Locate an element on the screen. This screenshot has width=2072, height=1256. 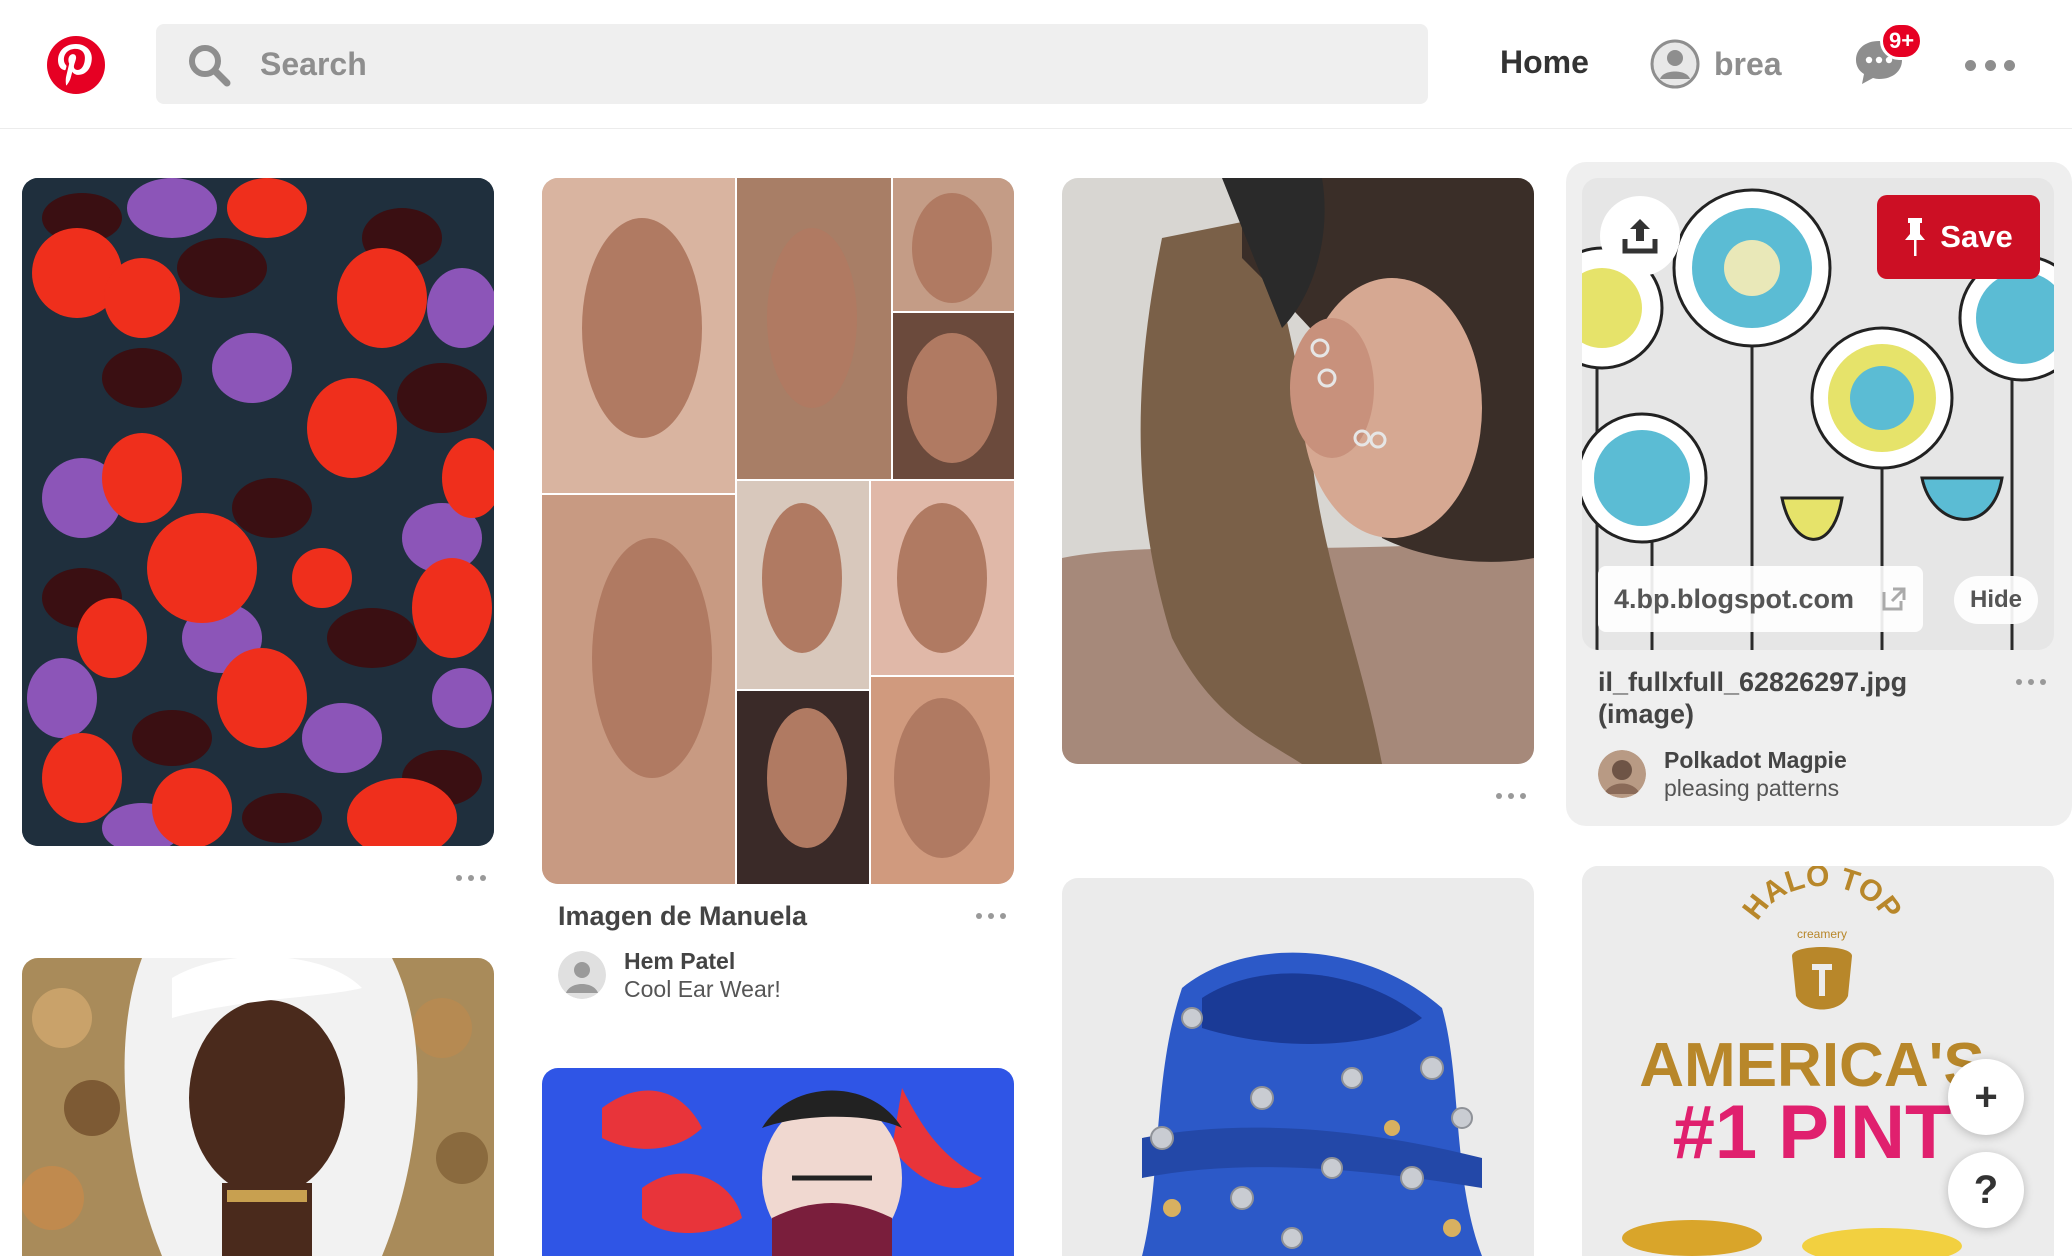
pin-title: il_fullxfull_62826297.jpg (image) is located at coordinates (1752, 698).